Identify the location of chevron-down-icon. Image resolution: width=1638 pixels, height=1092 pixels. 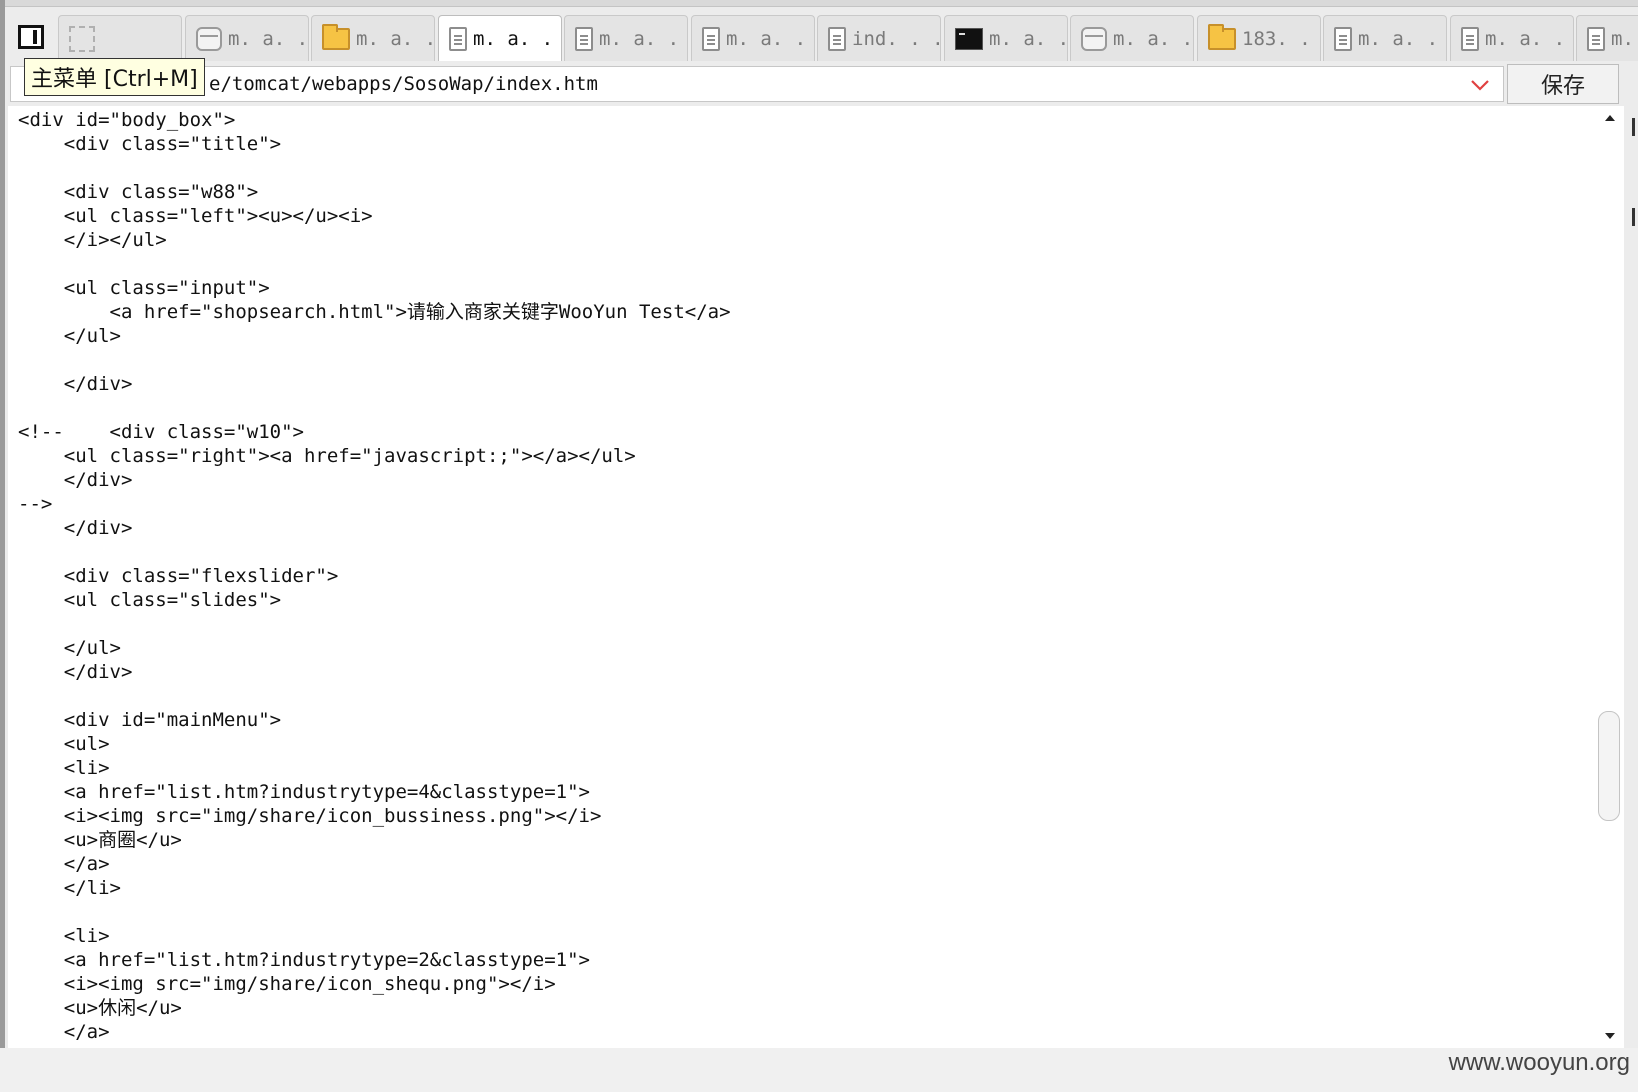
(1480, 85).